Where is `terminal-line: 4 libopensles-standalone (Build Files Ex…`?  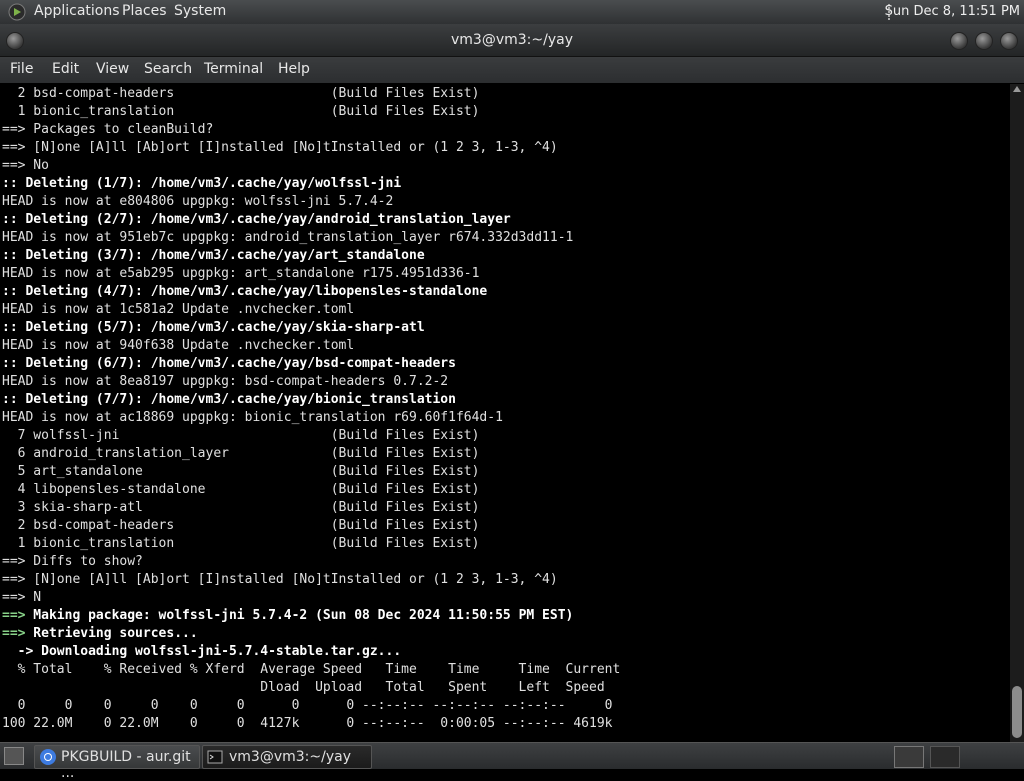
terminal-line: 4 libopensles-standalone (Build Files Ex… is located at coordinates (311, 490).